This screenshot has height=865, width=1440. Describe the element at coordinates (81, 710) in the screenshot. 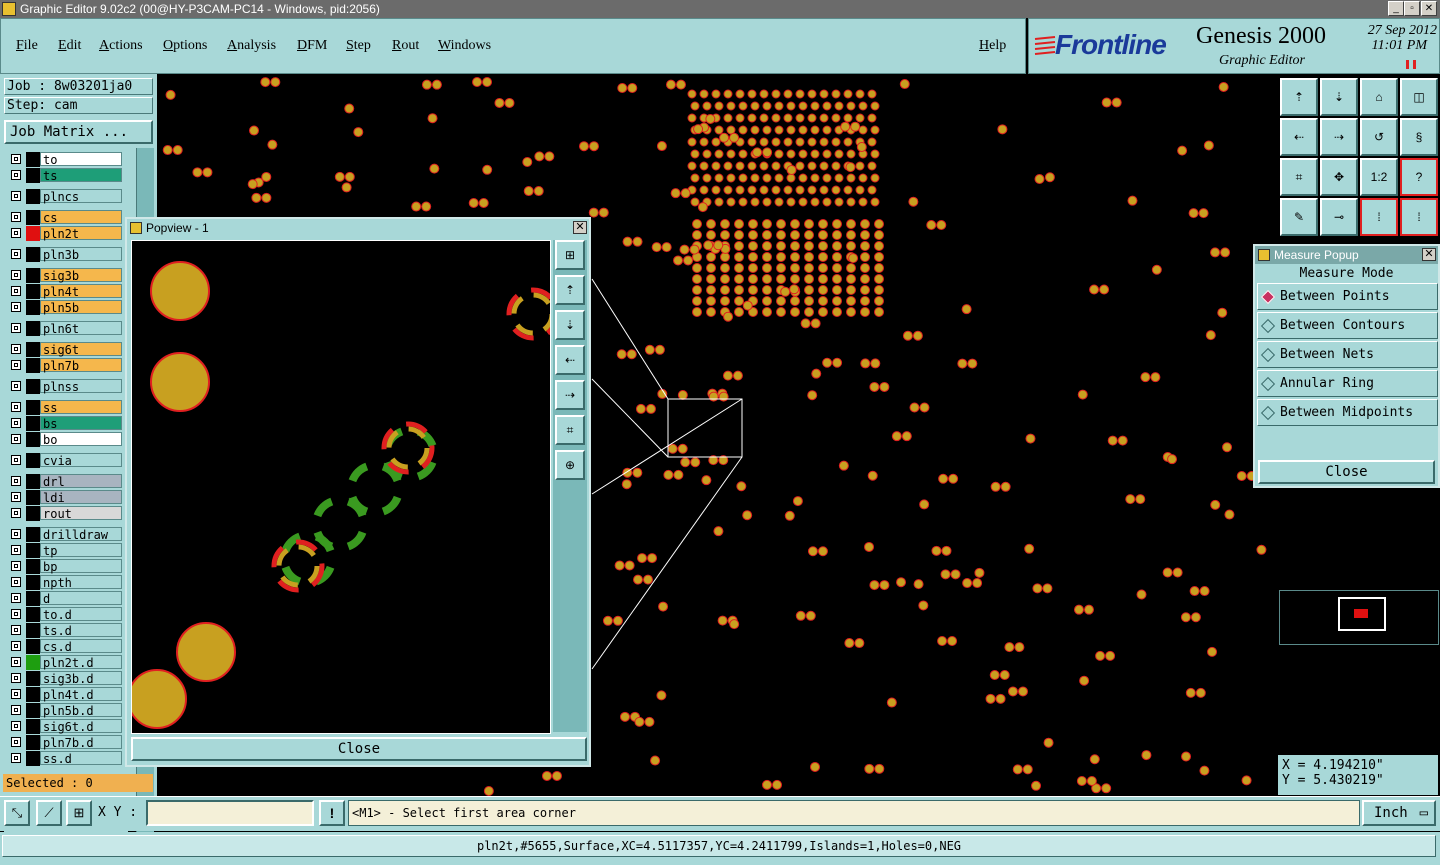

I see `layer-name: pln5b.d` at that location.